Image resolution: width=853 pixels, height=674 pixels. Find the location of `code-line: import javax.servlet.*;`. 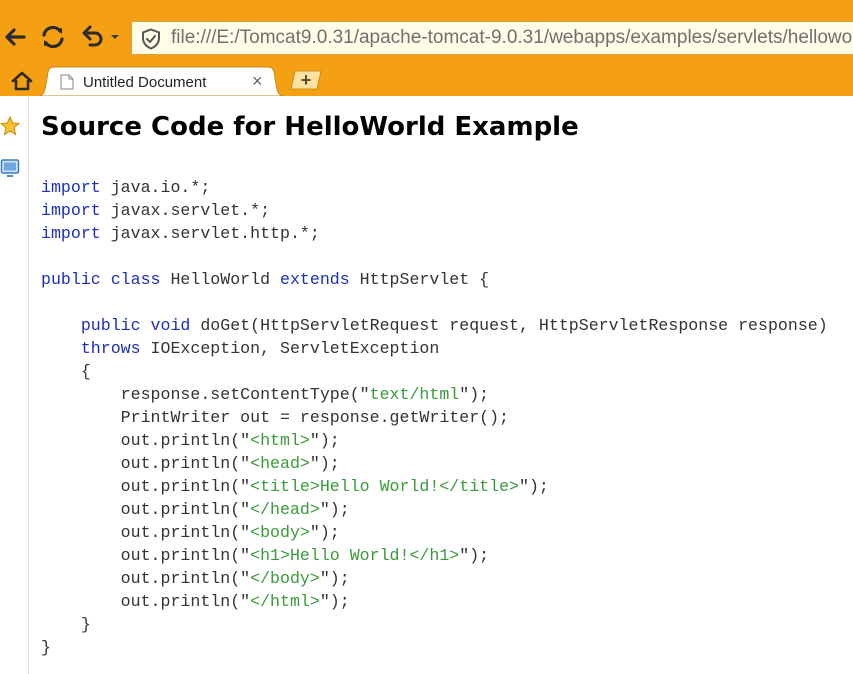

code-line: import javax.servlet.*; is located at coordinates (434, 210).